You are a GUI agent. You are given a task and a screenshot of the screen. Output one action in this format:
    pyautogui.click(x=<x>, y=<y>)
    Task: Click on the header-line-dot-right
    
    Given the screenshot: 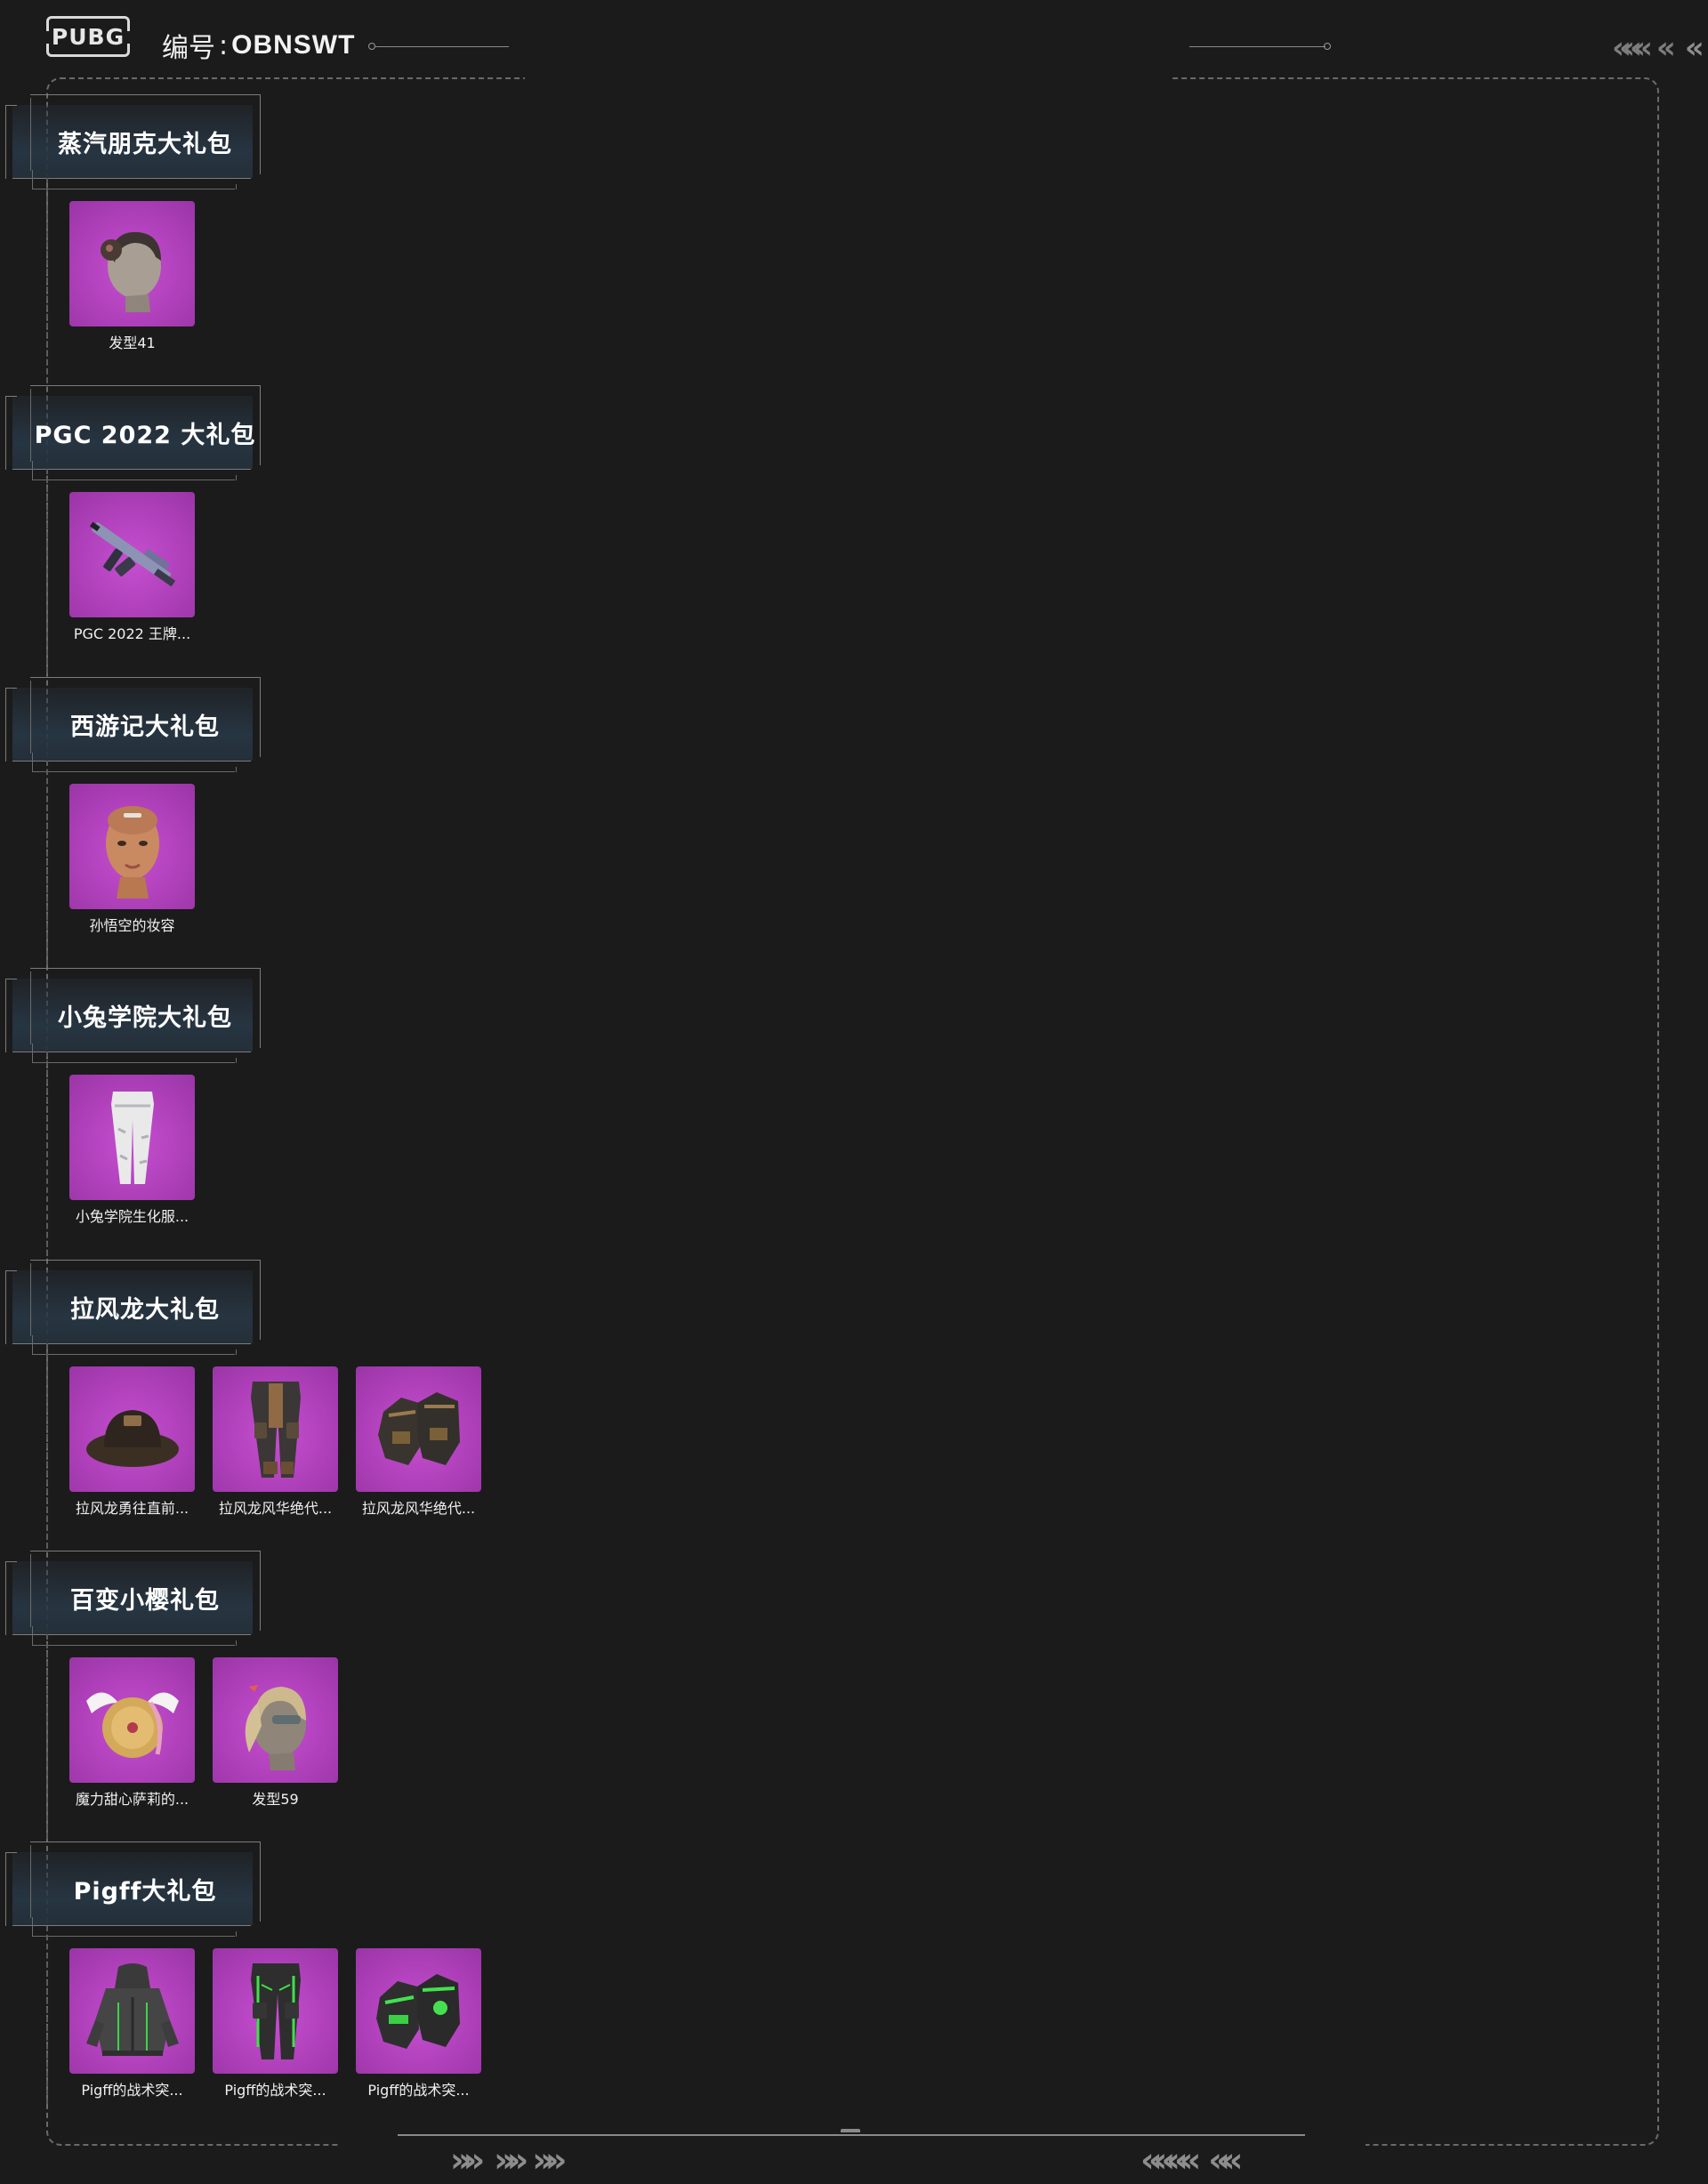 What is the action you would take?
    pyautogui.click(x=1327, y=46)
    